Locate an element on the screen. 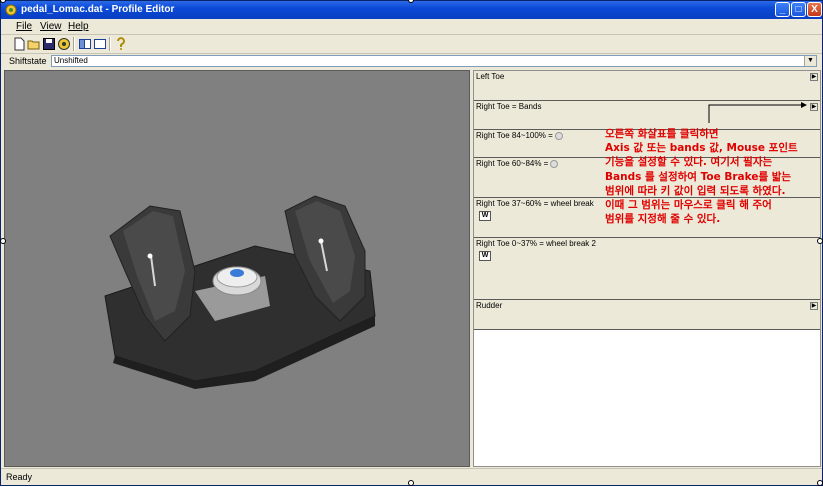  annotation-line: 범위를 지정해 줄 수 있다. is located at coordinates (663, 219).